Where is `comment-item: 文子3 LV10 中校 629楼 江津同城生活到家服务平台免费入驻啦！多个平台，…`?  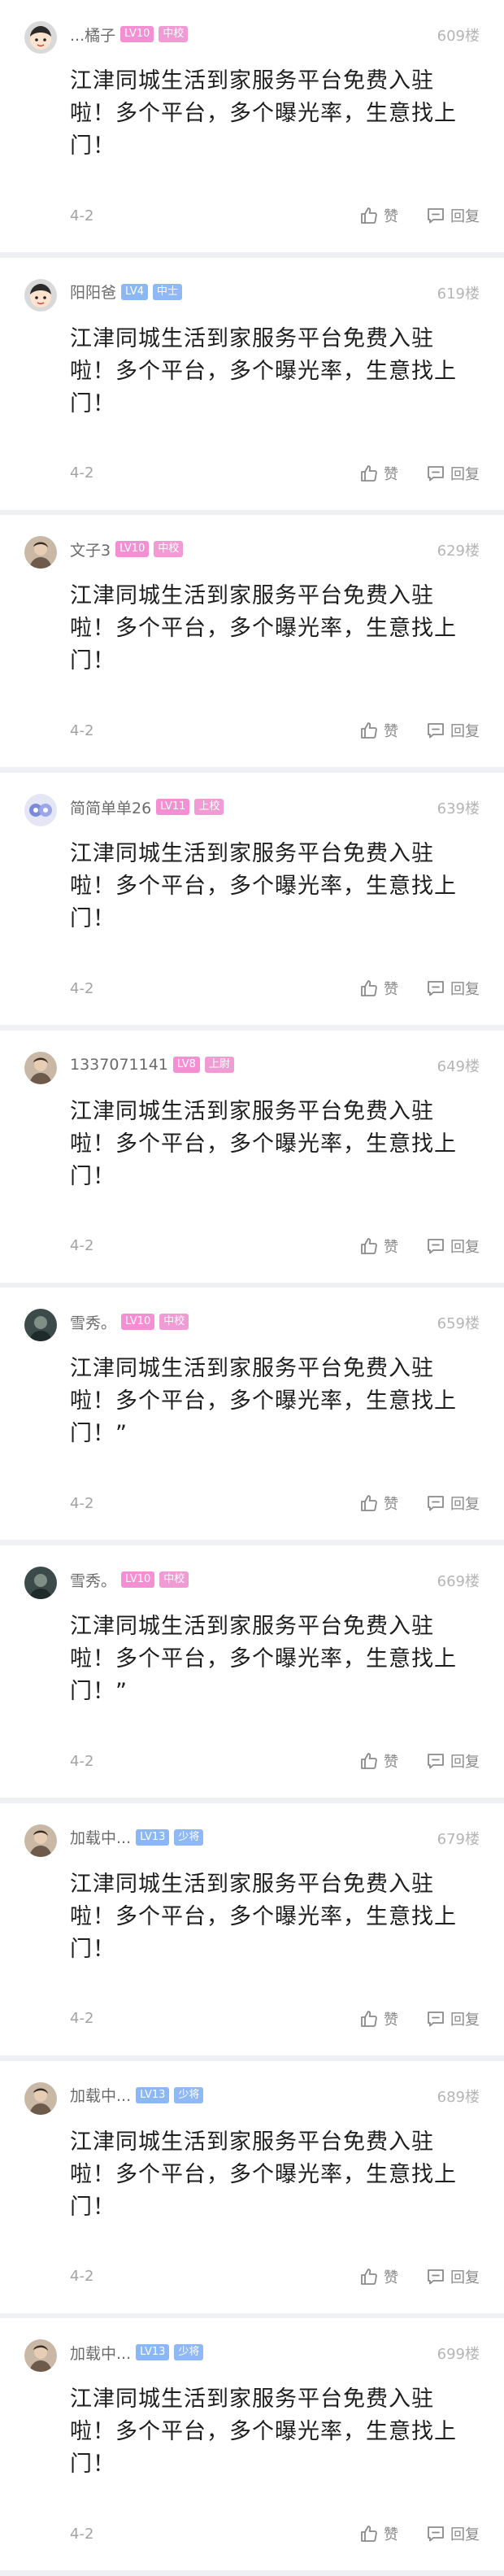 comment-item: 文子3 LV10 中校 629楼 江津同城生活到家服务平台免费入驻啦！多个平台，… is located at coordinates (252, 641).